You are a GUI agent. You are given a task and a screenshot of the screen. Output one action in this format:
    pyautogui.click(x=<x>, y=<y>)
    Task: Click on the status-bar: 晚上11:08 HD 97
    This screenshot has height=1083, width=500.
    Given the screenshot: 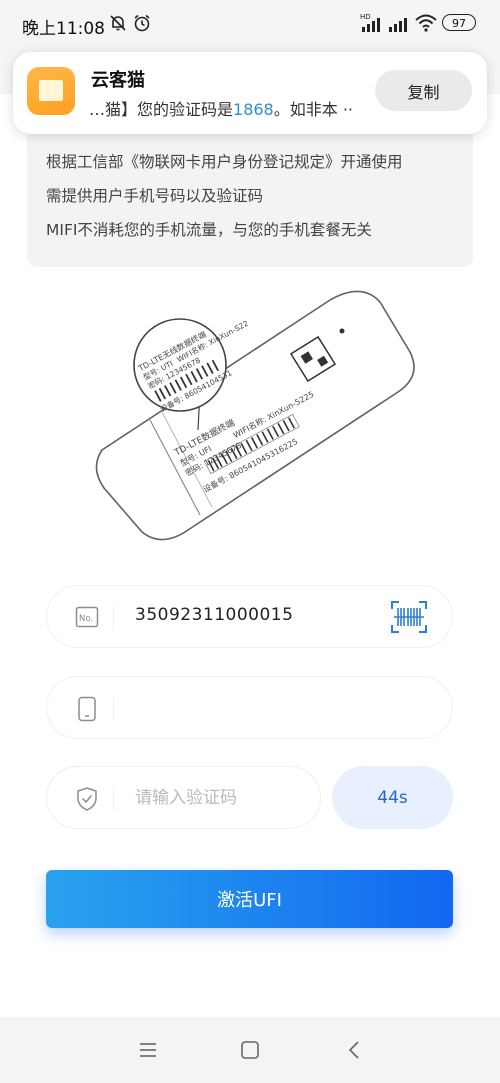 What is the action you would take?
    pyautogui.click(x=250, y=24)
    